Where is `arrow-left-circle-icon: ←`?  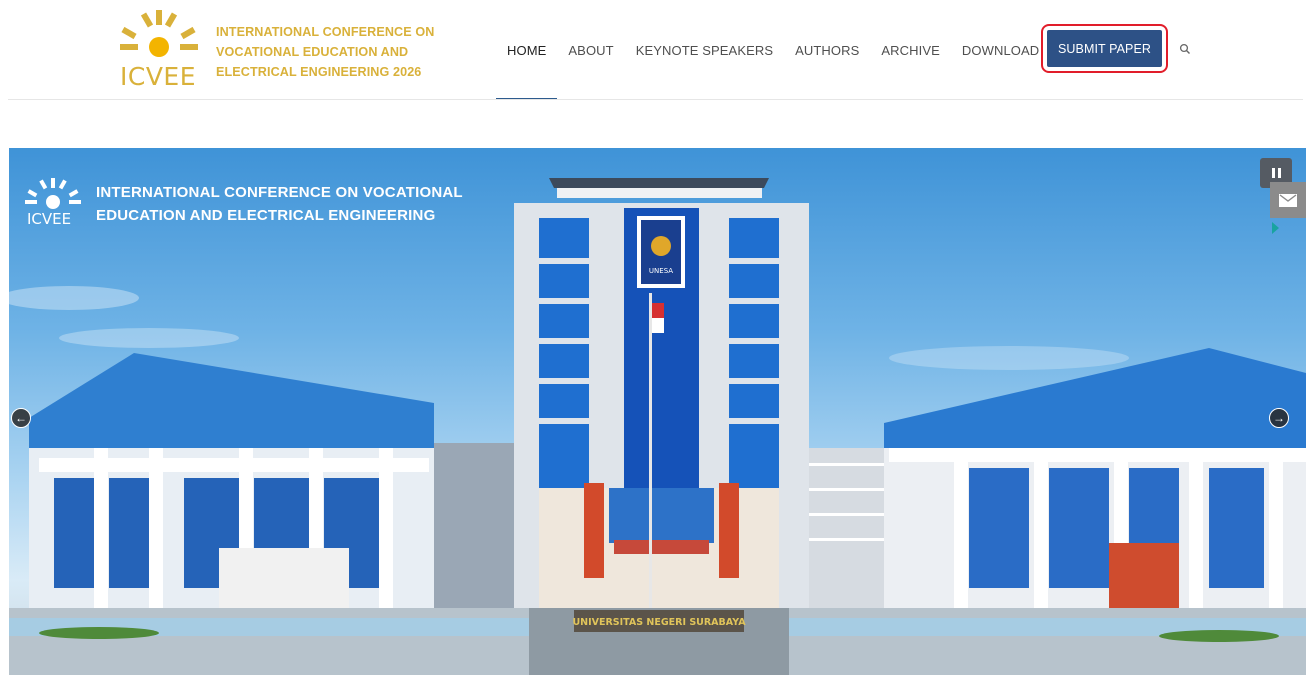
arrow-left-circle-icon: ← is located at coordinates (21, 418).